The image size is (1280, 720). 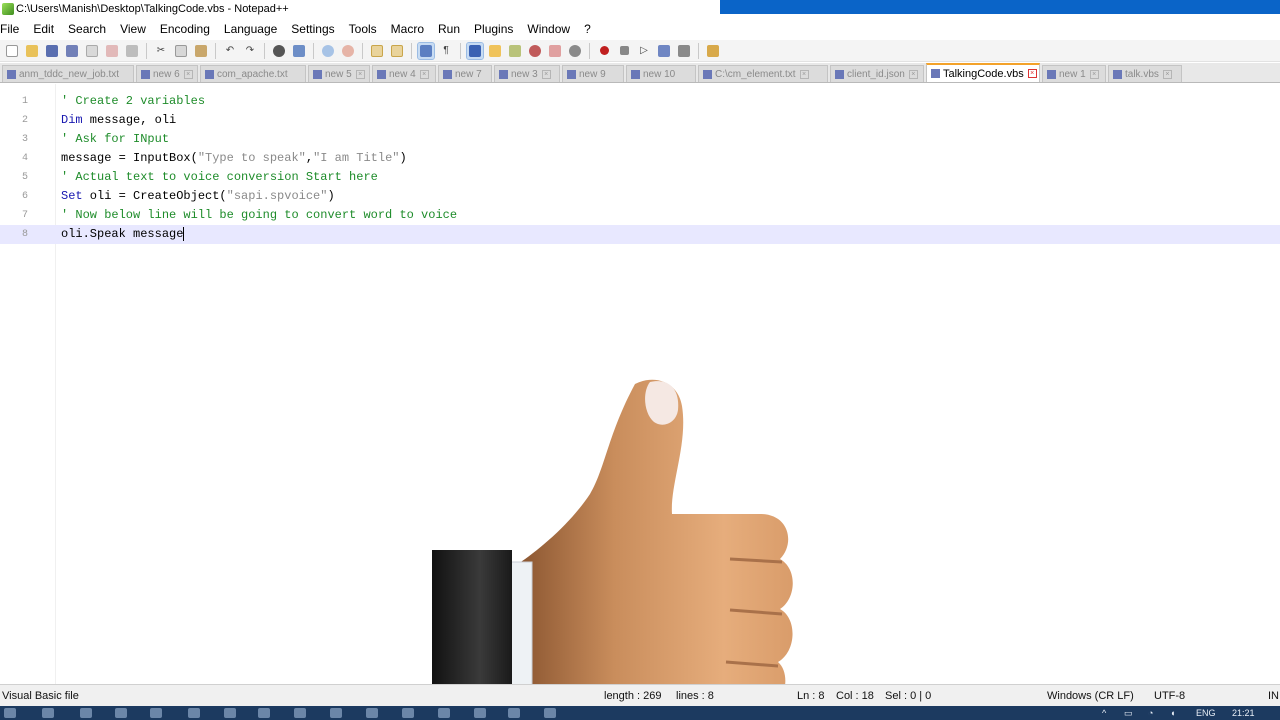 What do you see at coordinates (575, 51) in the screenshot?
I see `eye-icon` at bounding box center [575, 51].